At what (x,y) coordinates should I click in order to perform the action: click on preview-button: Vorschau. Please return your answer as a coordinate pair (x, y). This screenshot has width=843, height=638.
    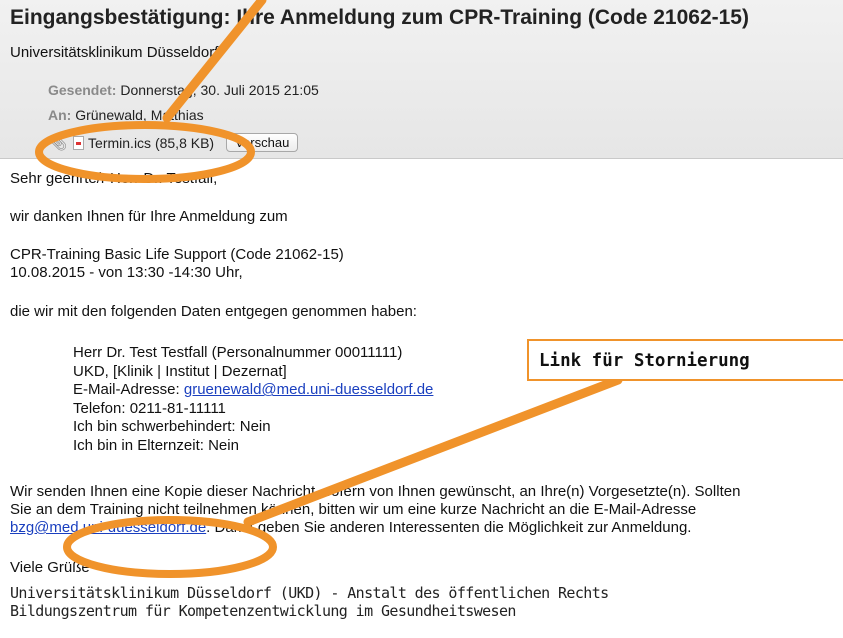
    Looking at the image, I should click on (262, 142).